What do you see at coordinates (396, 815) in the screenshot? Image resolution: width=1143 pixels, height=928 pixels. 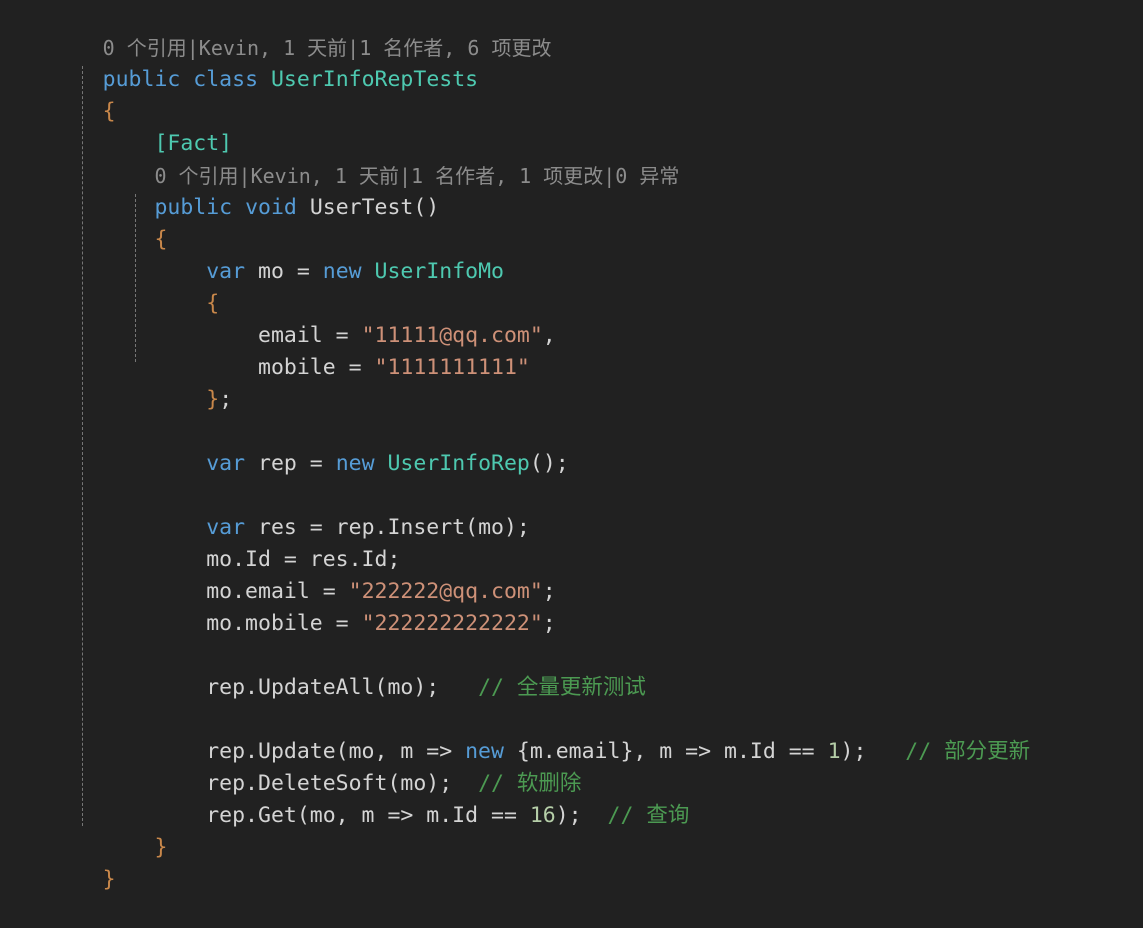 I see `line-call-get: rep.Get(mo, m => m.Id == 16); // 查询` at bounding box center [396, 815].